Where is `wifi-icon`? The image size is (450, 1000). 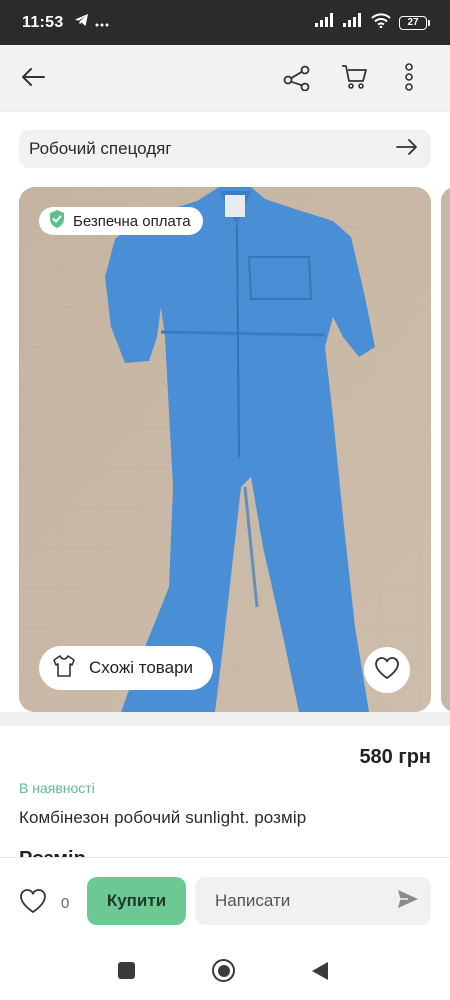
wifi-icon is located at coordinates (381, 22).